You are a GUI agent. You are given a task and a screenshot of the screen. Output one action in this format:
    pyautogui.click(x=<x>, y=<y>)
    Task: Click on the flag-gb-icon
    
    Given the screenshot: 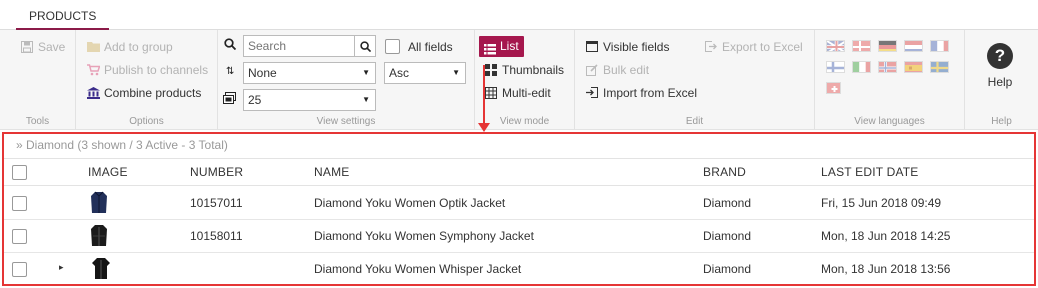 What is the action you would take?
    pyautogui.click(x=835, y=46)
    